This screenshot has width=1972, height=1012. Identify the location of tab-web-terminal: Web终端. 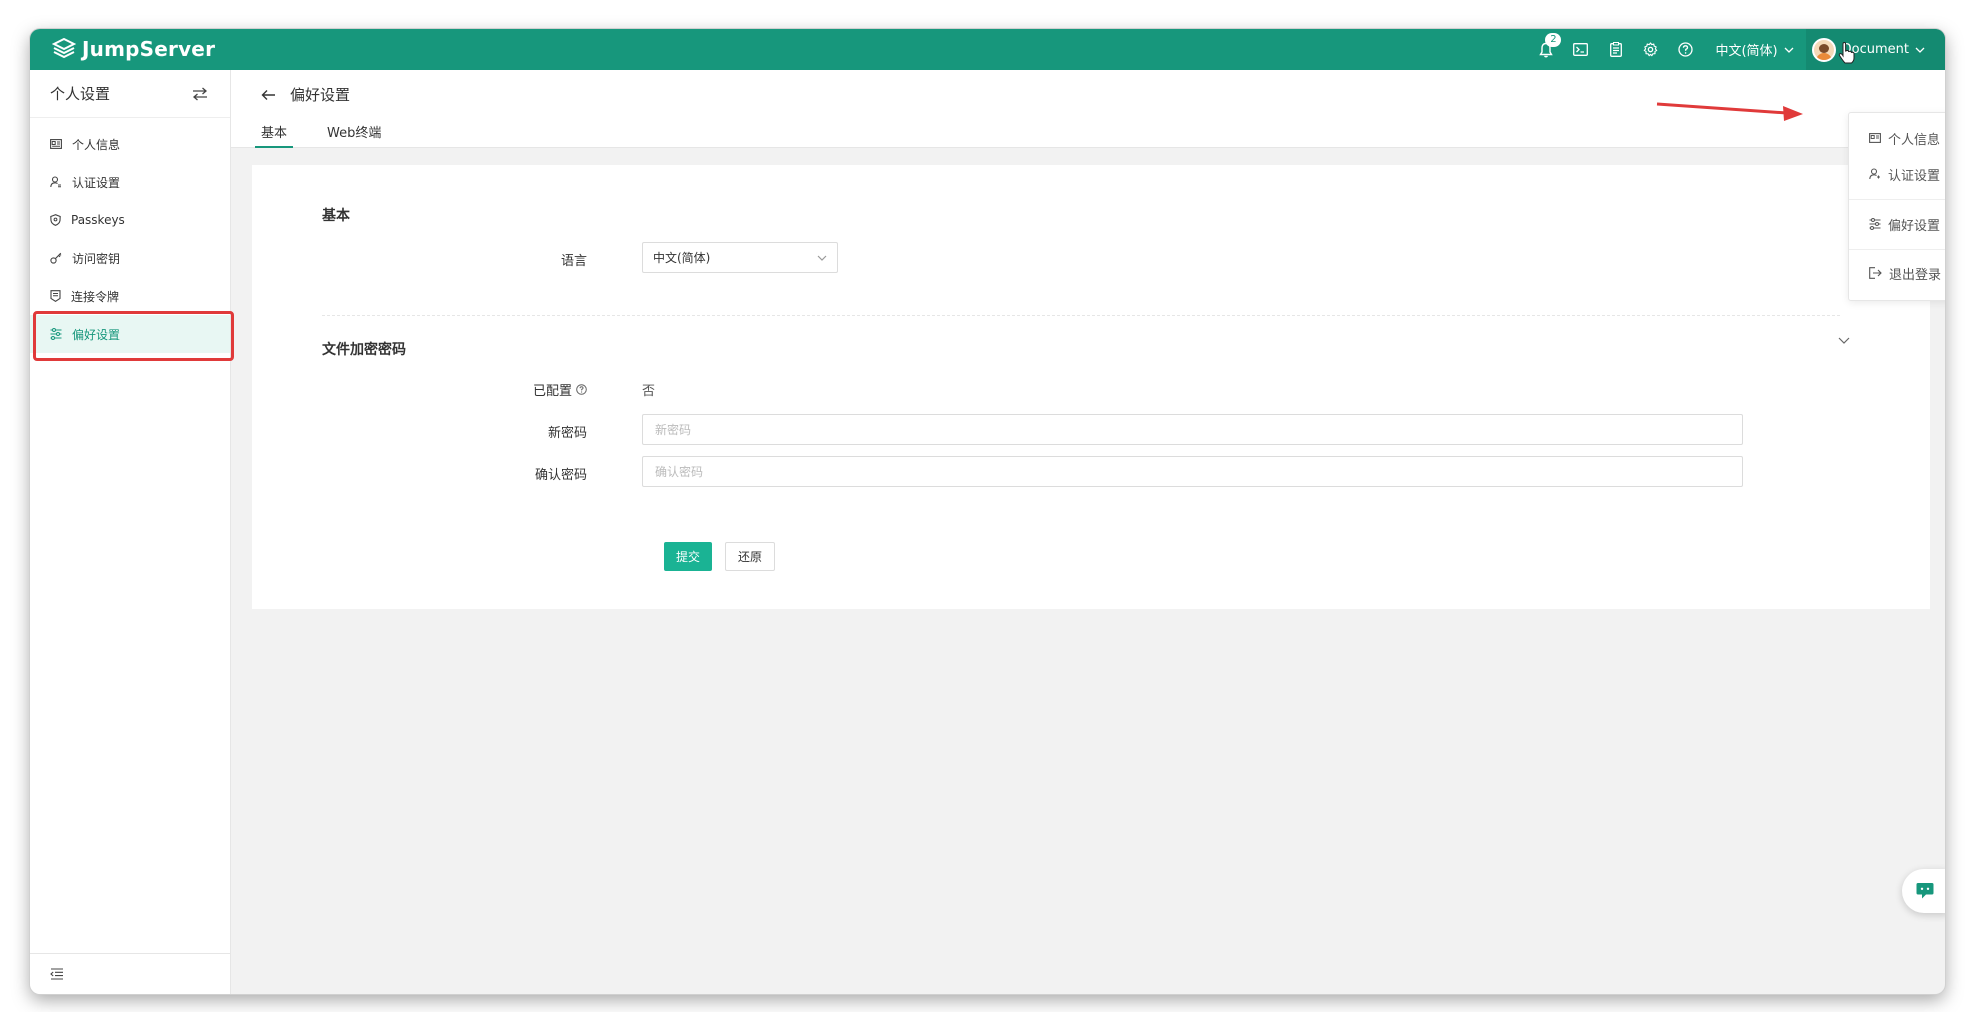
(354, 135).